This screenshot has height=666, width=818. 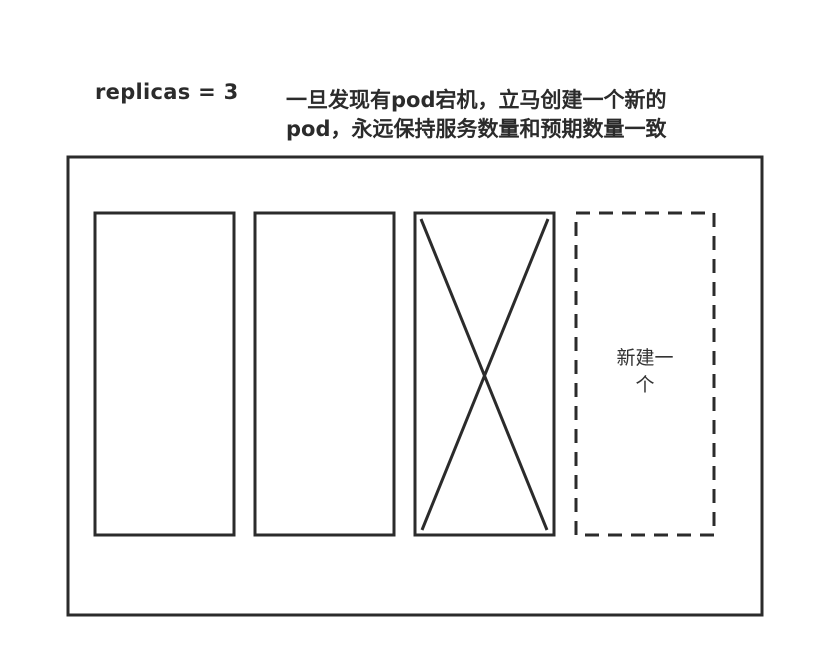 I want to click on pod-3-crashed, so click(x=484, y=374).